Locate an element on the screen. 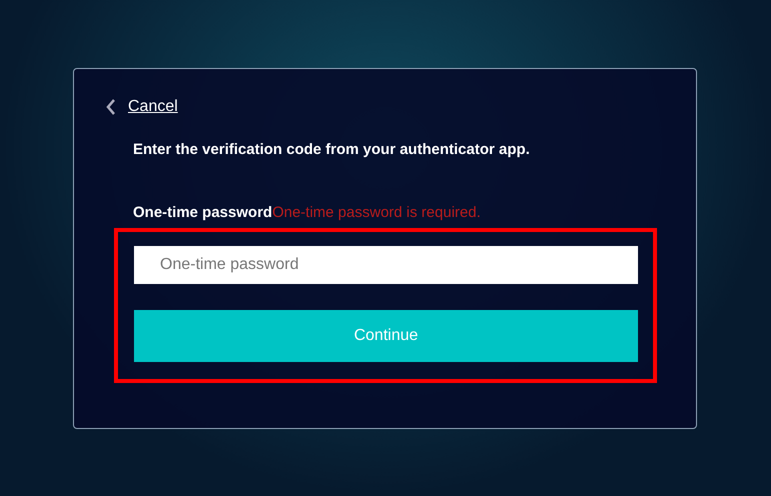  field-label: One-time password is located at coordinates (202, 212).